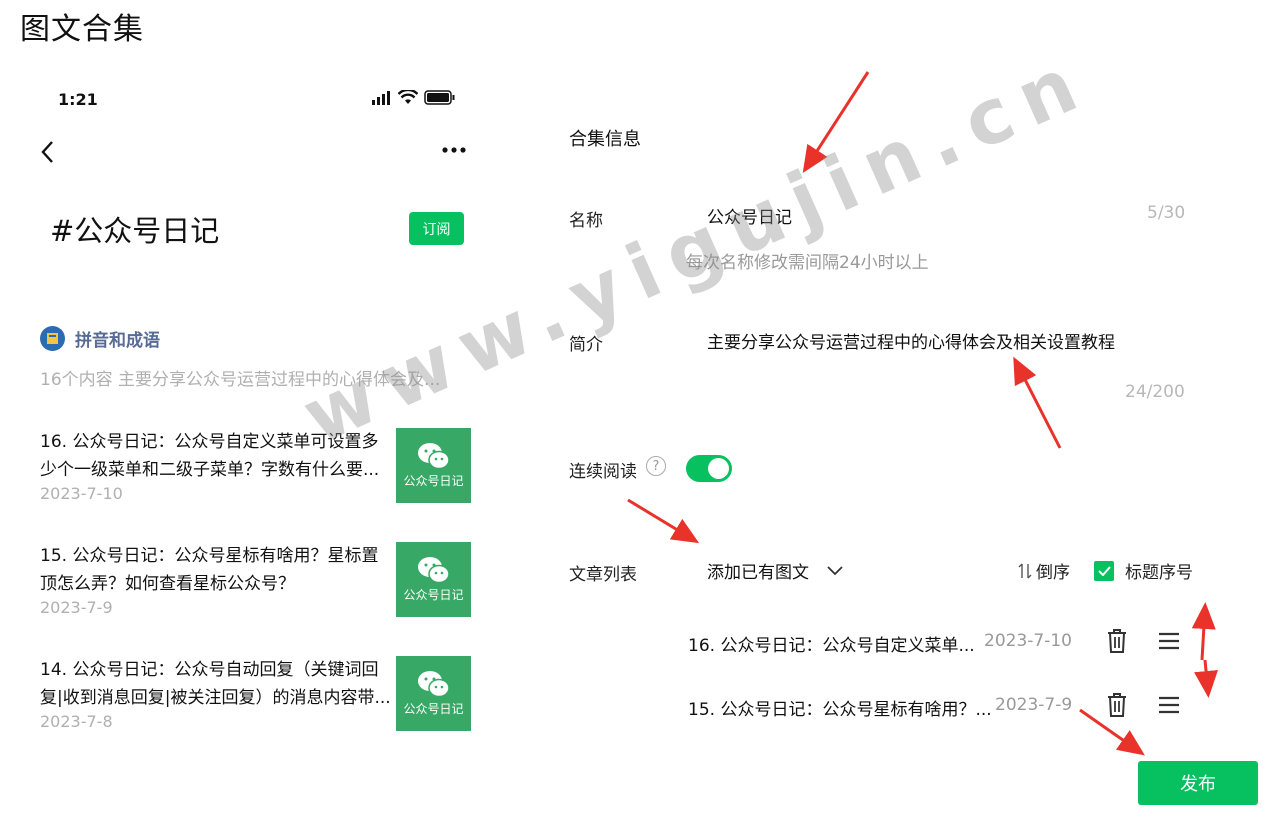  Describe the element at coordinates (1025, 570) in the screenshot. I see `sort-icon` at that location.